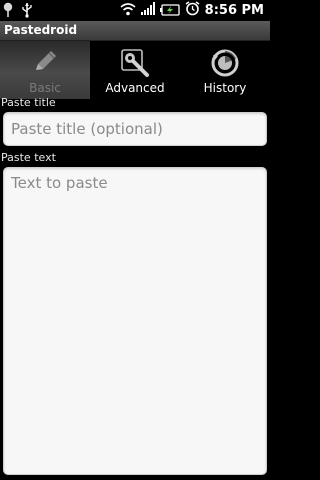 This screenshot has height=480, width=320. What do you see at coordinates (27, 12) in the screenshot?
I see `usb-icon` at bounding box center [27, 12].